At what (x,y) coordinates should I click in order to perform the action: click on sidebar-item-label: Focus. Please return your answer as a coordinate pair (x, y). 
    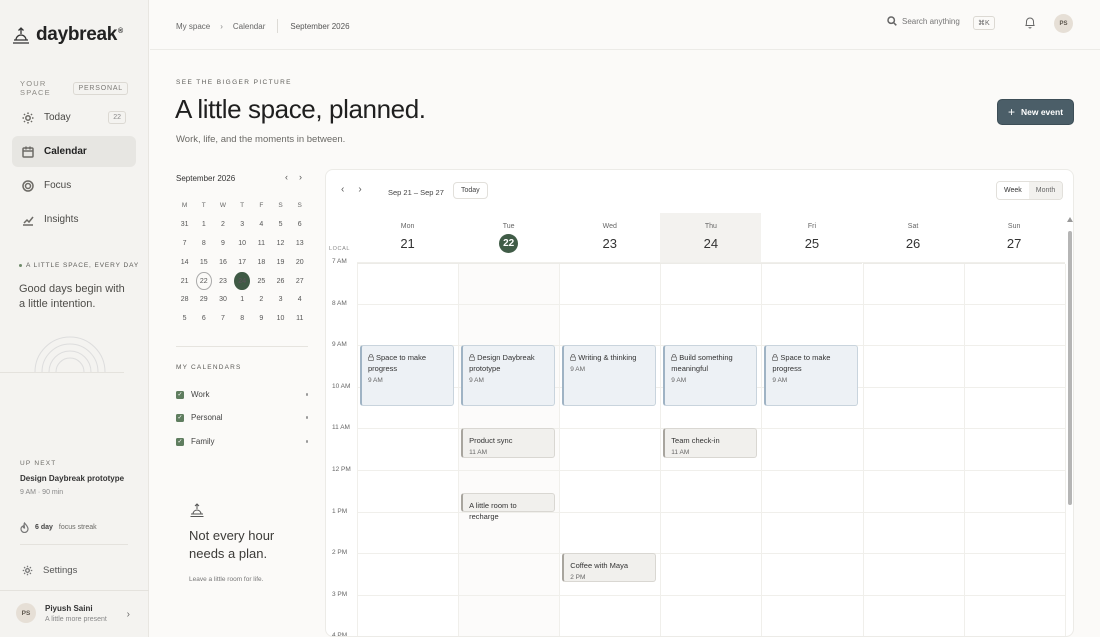
    Looking at the image, I should click on (58, 185).